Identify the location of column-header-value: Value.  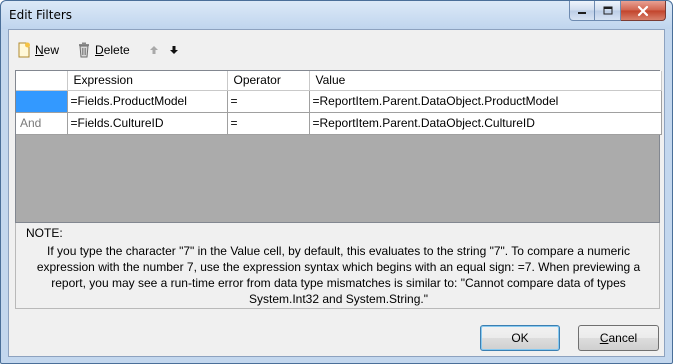
(485, 81).